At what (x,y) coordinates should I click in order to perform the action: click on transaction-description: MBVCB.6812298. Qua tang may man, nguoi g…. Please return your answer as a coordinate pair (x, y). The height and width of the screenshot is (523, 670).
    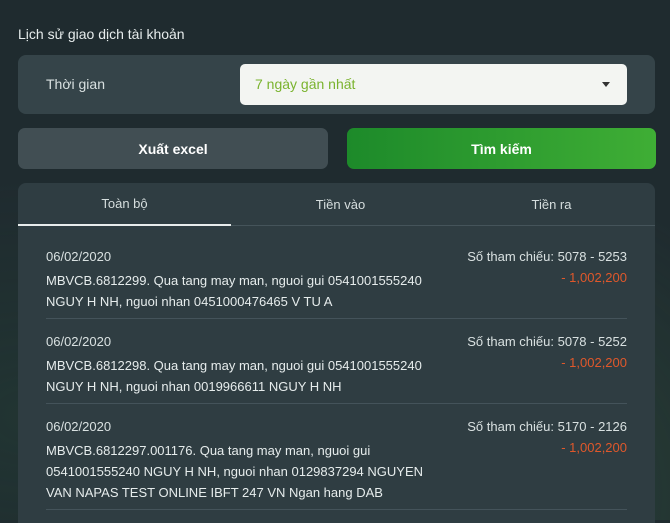
    Looking at the image, I should click on (251, 376).